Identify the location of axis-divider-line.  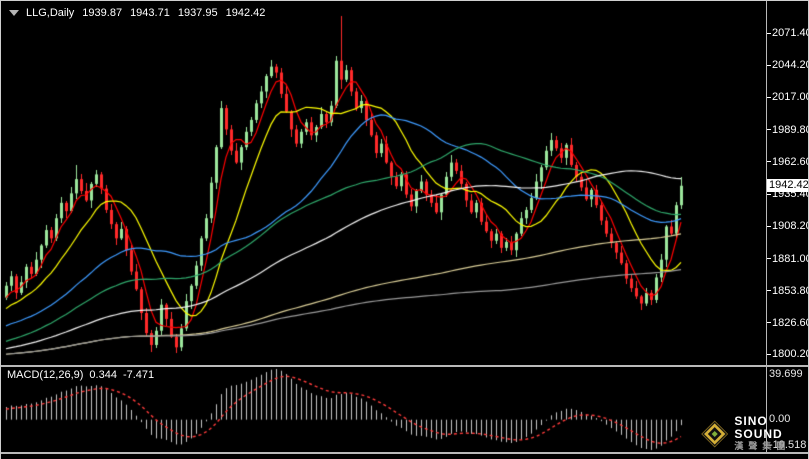
(766, 227).